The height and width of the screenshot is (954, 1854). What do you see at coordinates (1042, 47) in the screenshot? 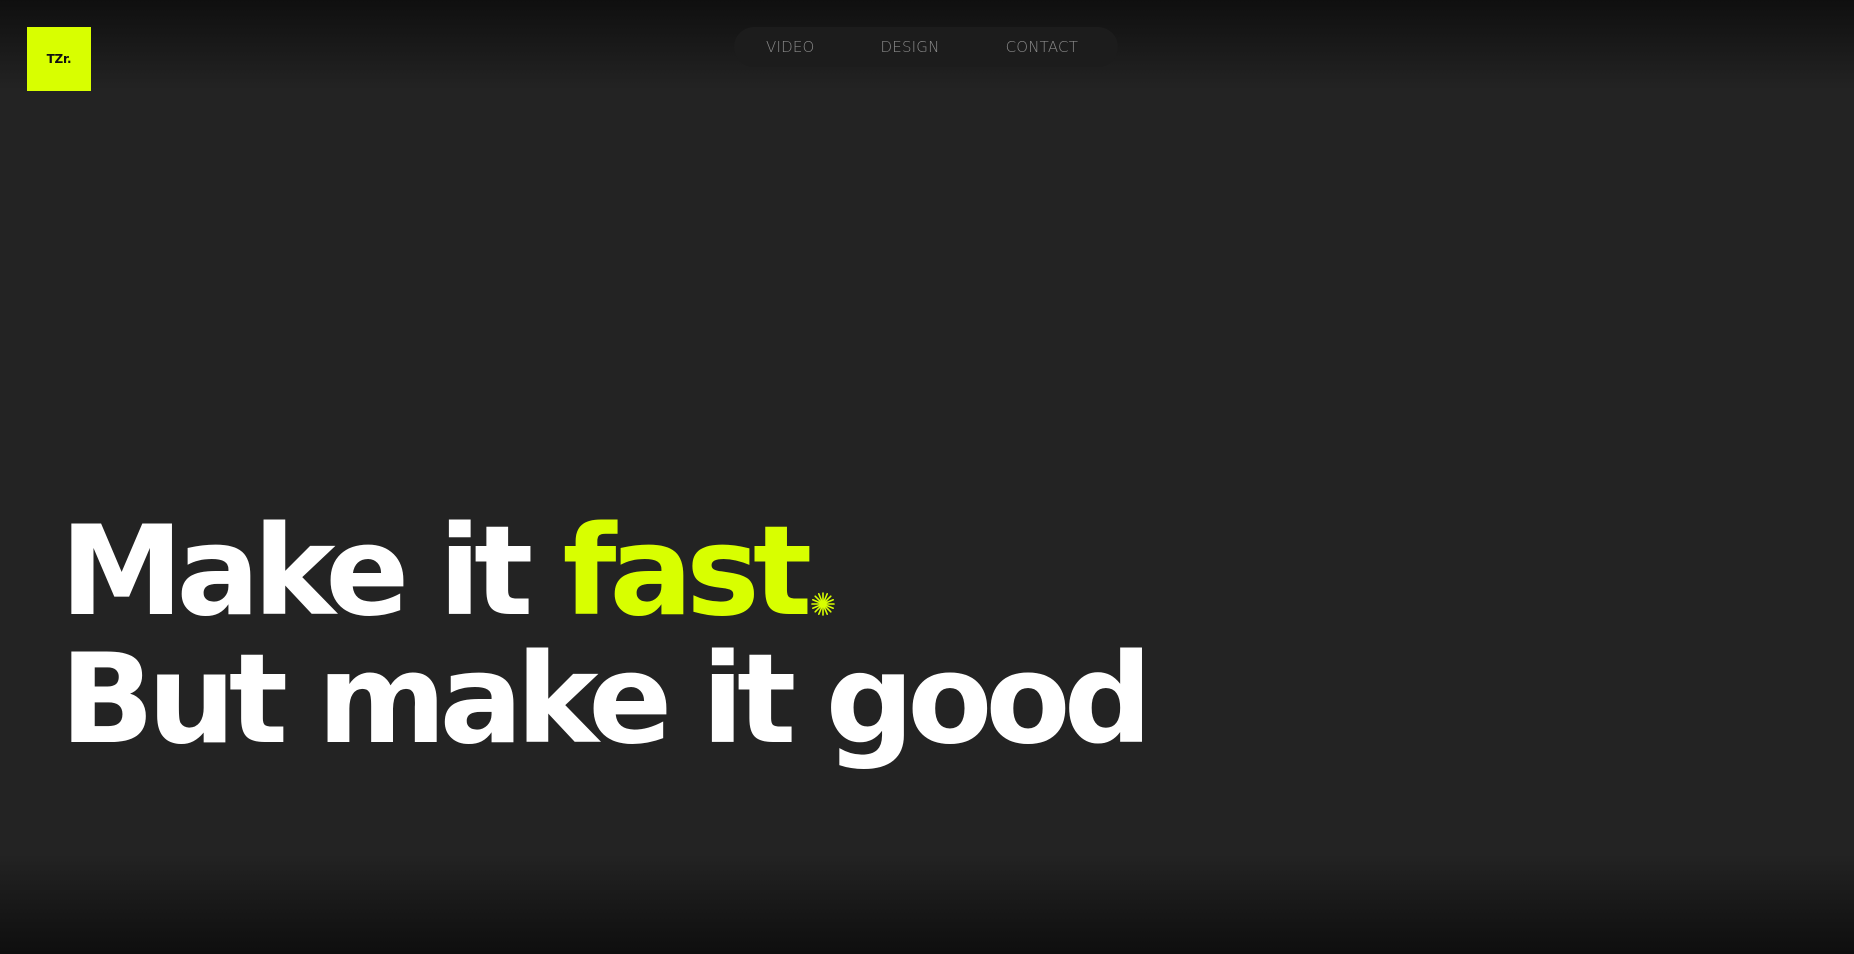
I see `nav-item-contact: CONTACT` at bounding box center [1042, 47].